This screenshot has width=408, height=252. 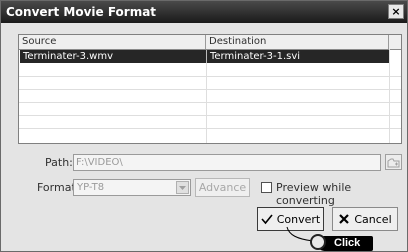 I want to click on column-header-destination: Destination, so click(x=297, y=42).